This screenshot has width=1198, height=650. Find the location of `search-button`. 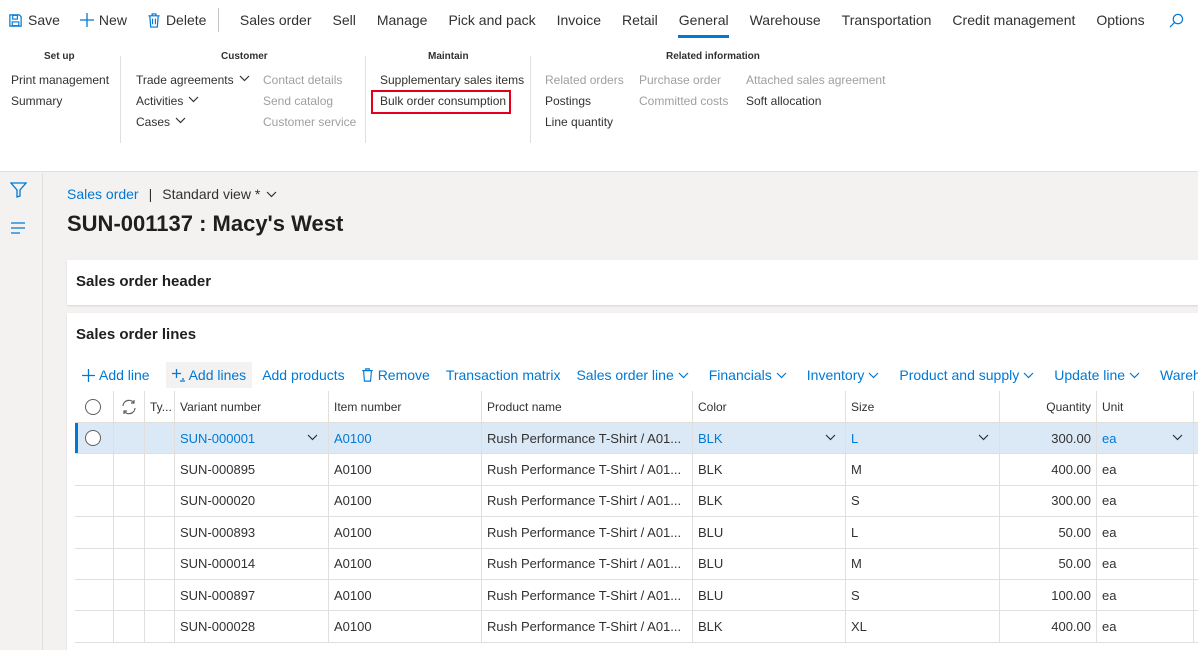

search-button is located at coordinates (1179, 20).